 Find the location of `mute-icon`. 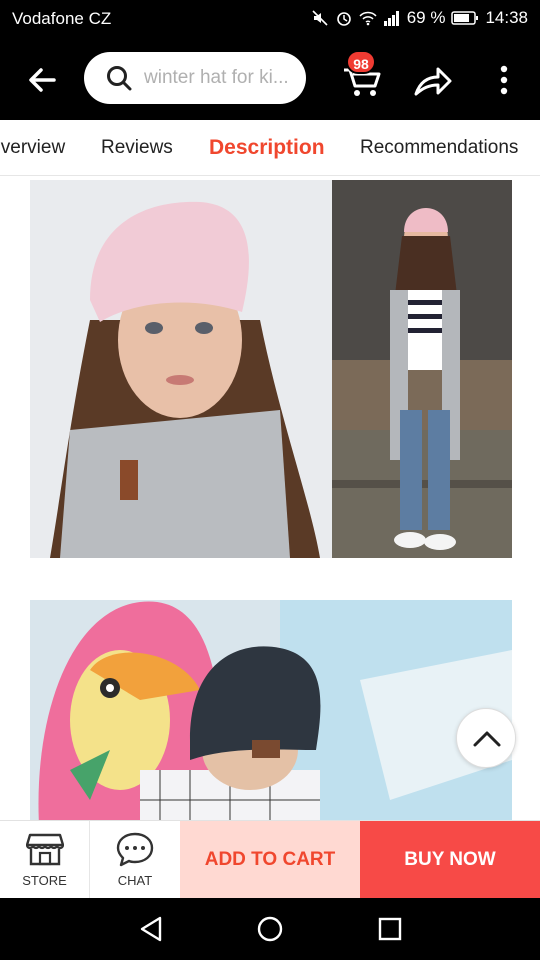

mute-icon is located at coordinates (320, 18).